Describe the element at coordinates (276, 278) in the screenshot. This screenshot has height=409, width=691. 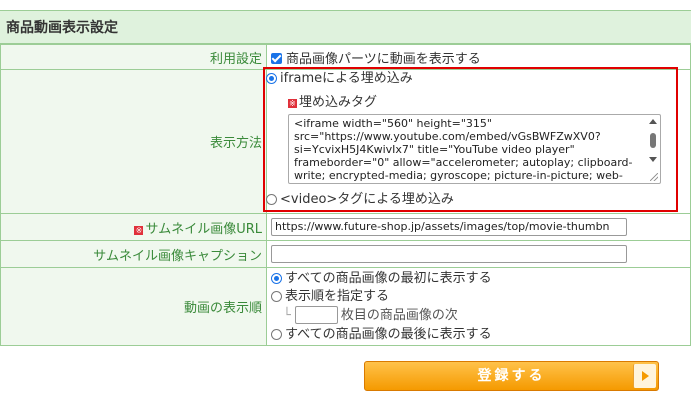
I see `order-first-radio` at that location.